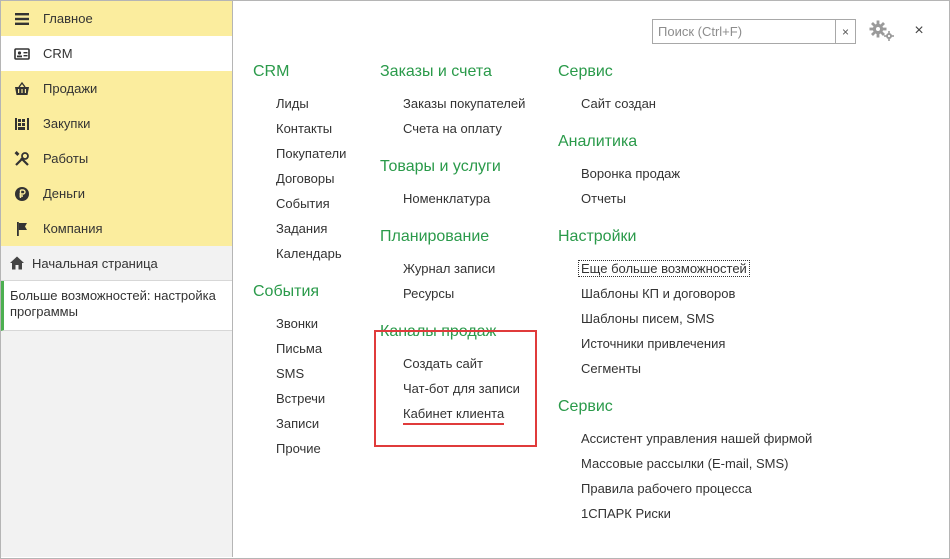 This screenshot has width=950, height=559. What do you see at coordinates (685, 142) in the screenshot?
I see `group-title-analytics: Аналитика` at bounding box center [685, 142].